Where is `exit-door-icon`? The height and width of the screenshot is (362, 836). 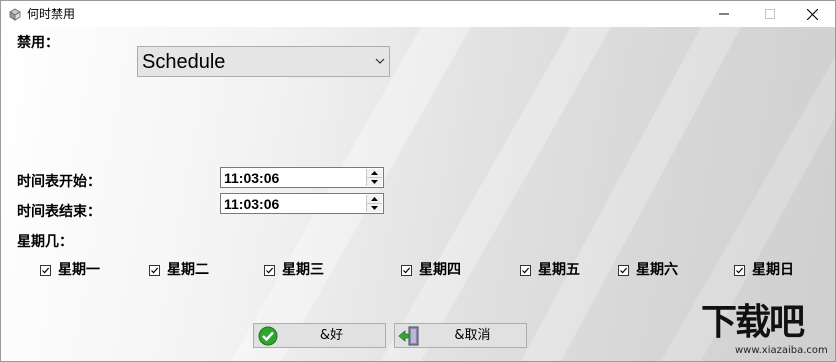 exit-door-icon is located at coordinates (408, 336).